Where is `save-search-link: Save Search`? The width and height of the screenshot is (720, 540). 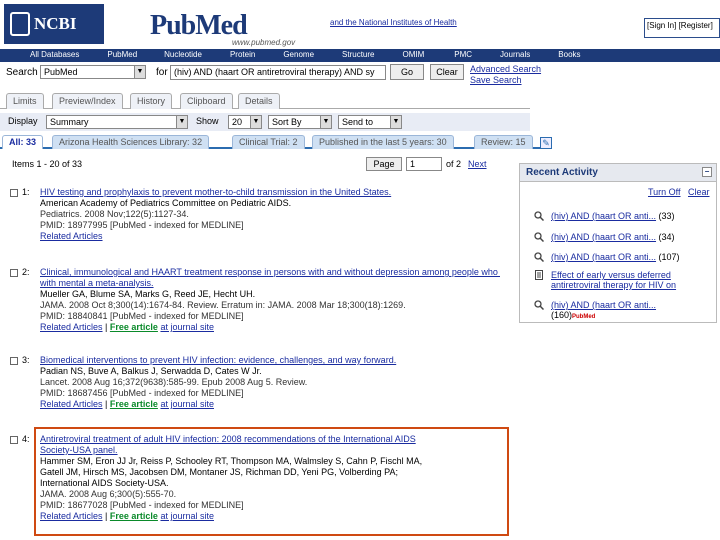
save-search-link: Save Search is located at coordinates (496, 80).